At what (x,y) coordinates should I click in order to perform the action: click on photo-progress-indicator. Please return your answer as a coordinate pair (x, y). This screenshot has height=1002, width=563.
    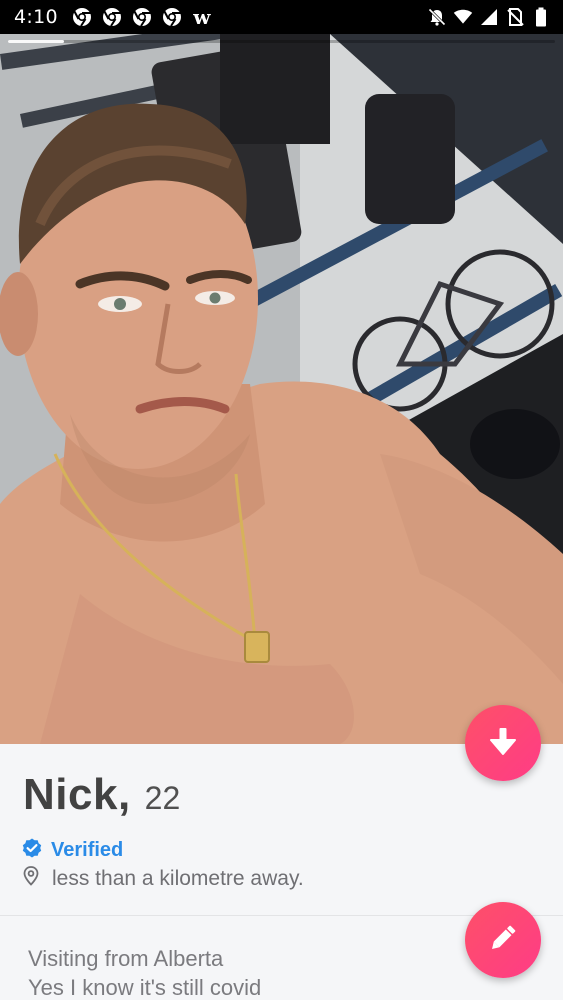
    Looking at the image, I should click on (36, 41).